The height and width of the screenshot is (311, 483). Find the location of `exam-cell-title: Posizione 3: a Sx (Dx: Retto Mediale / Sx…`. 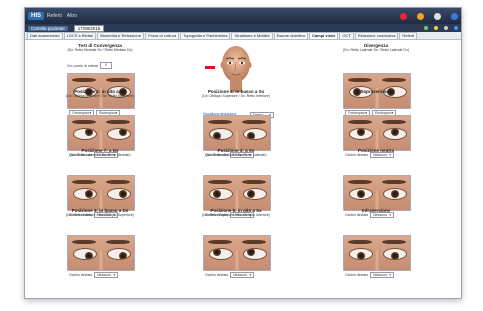

exam-cell-title: Posizione 3: a Sx (Dx: Retto Mediale / Sx… is located at coordinates (236, 152).